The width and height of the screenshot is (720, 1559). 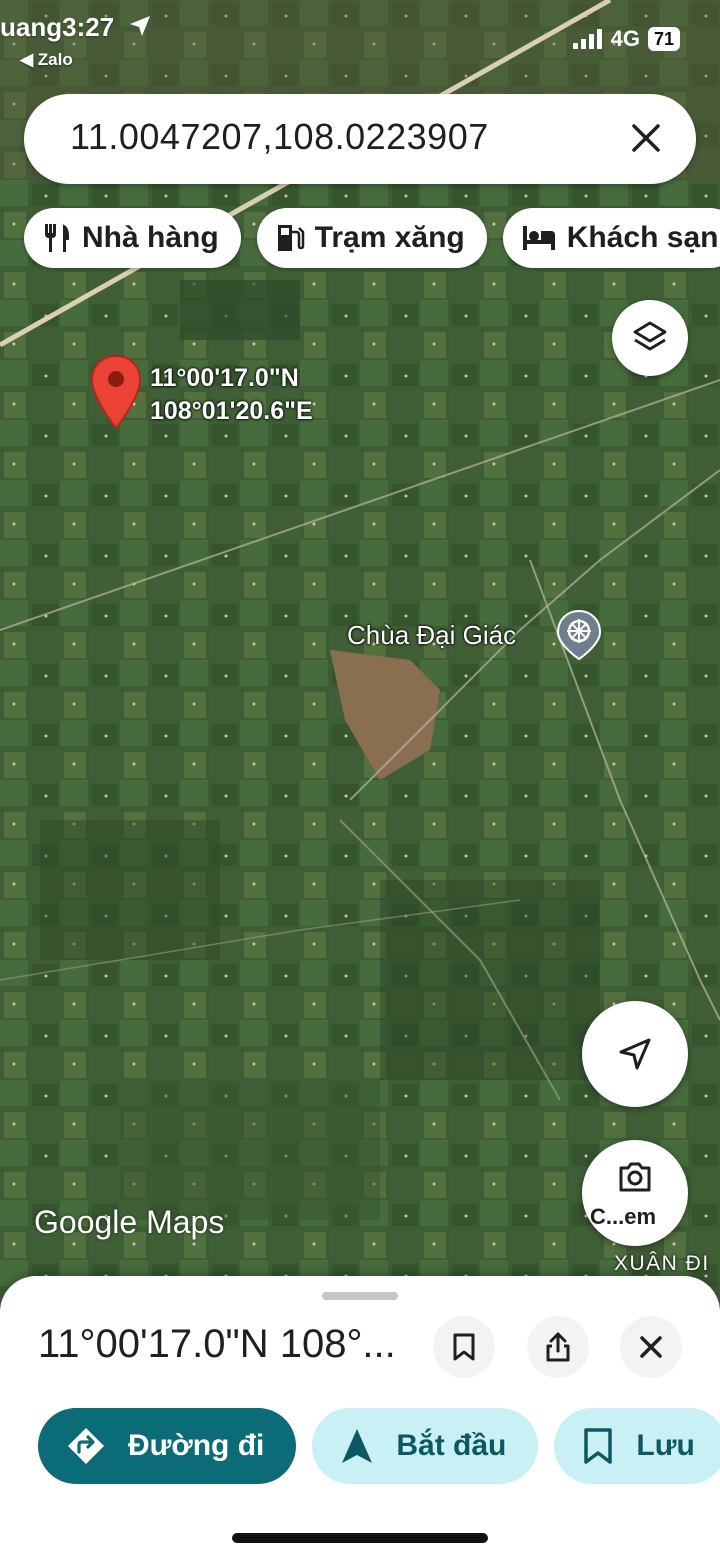 What do you see at coordinates (538, 238) in the screenshot?
I see `hotel-icon` at bounding box center [538, 238].